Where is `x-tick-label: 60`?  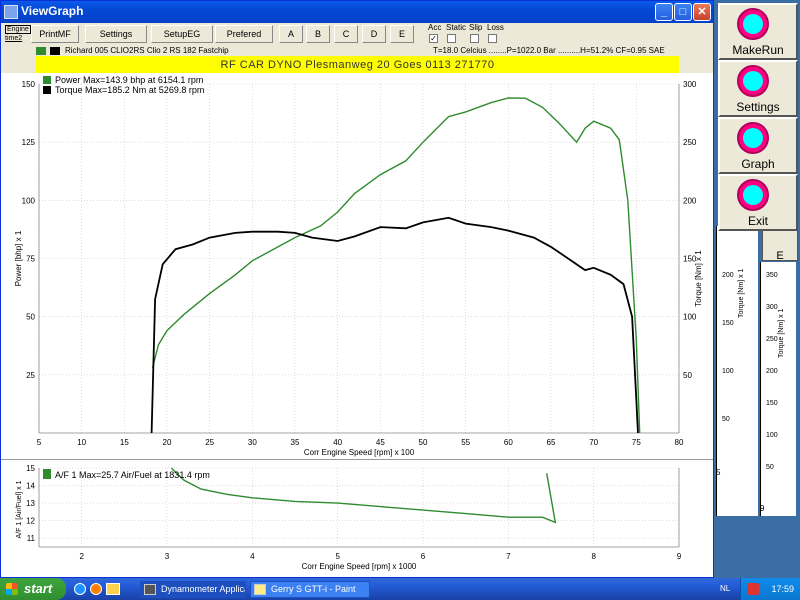
x-tick-label: 60 is located at coordinates (508, 442).